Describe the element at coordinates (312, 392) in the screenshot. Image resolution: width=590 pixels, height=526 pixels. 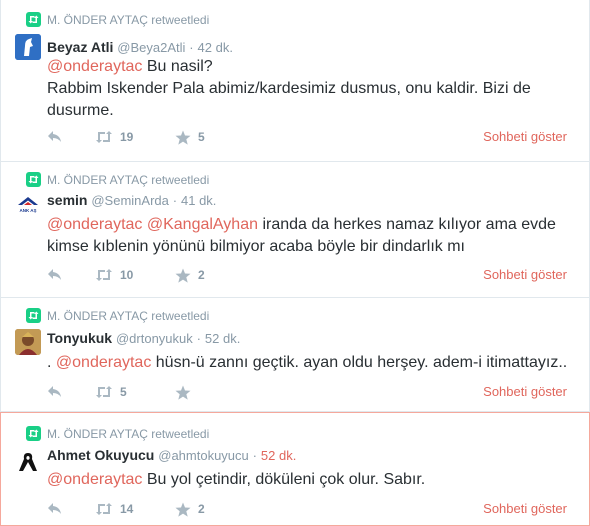
I see `tweet-actions: 5 Sohbeti göster` at that location.